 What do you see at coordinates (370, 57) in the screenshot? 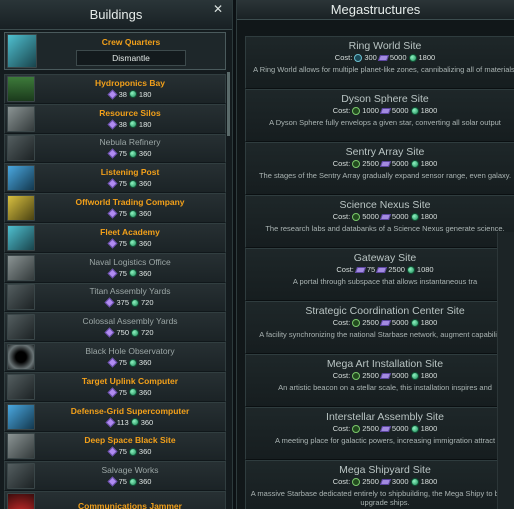
I see `cost-value-1: 300` at bounding box center [370, 57].